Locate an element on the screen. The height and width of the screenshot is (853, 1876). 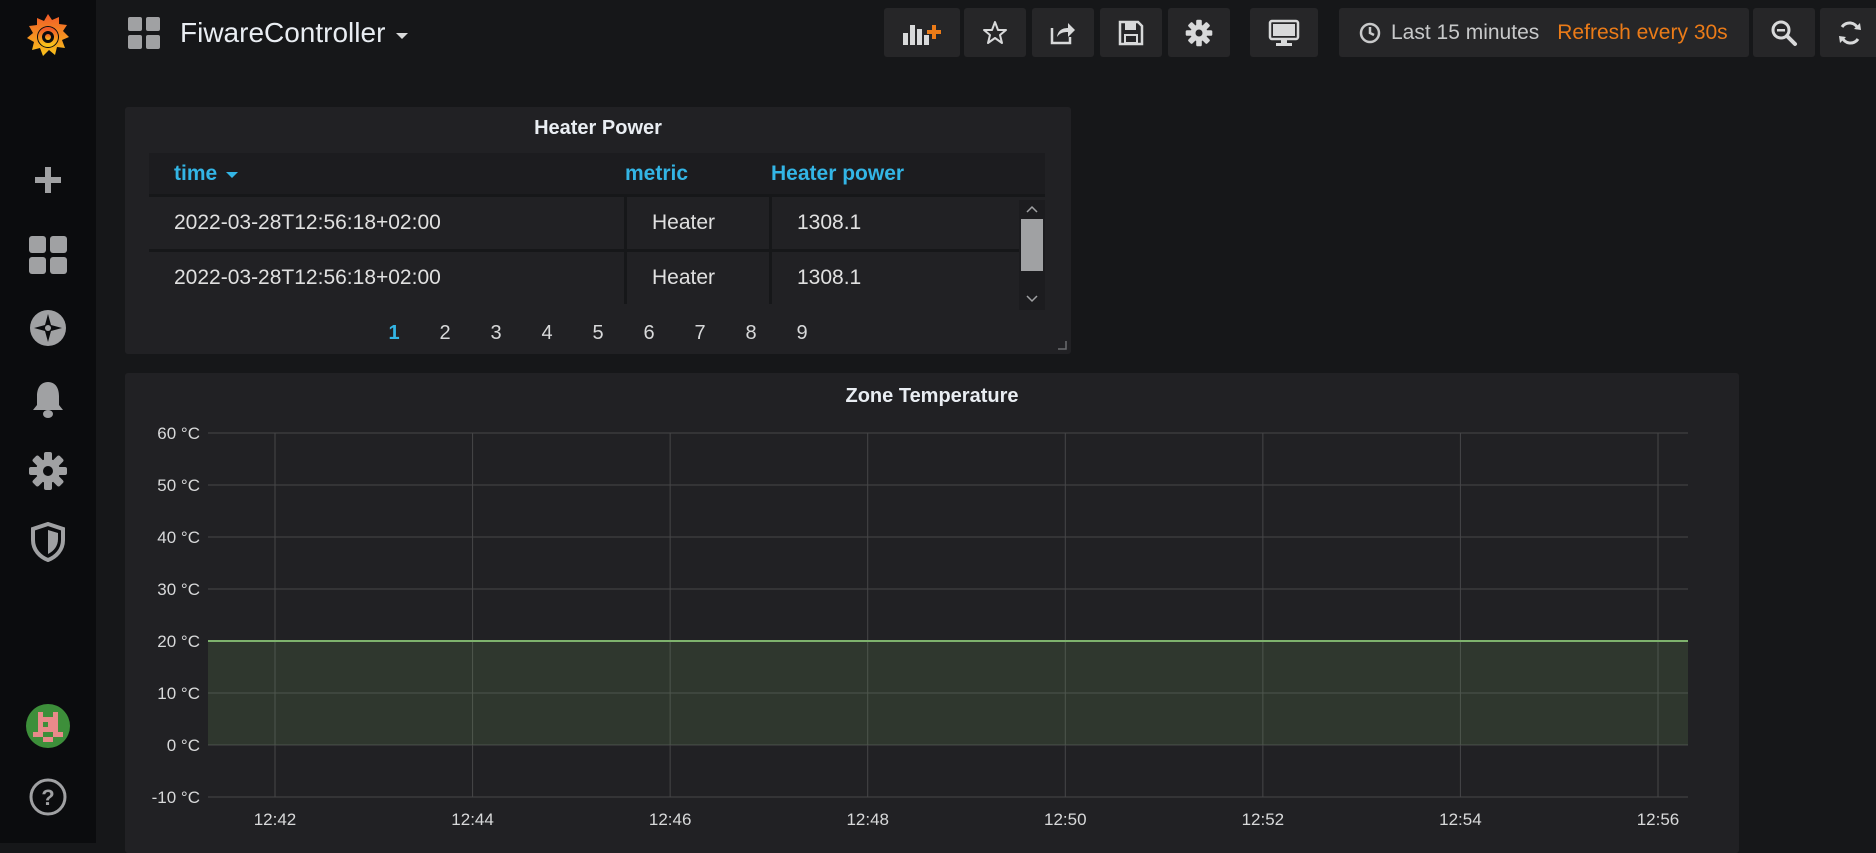
y-tick-label: 30 °C is located at coordinates (178, 589).